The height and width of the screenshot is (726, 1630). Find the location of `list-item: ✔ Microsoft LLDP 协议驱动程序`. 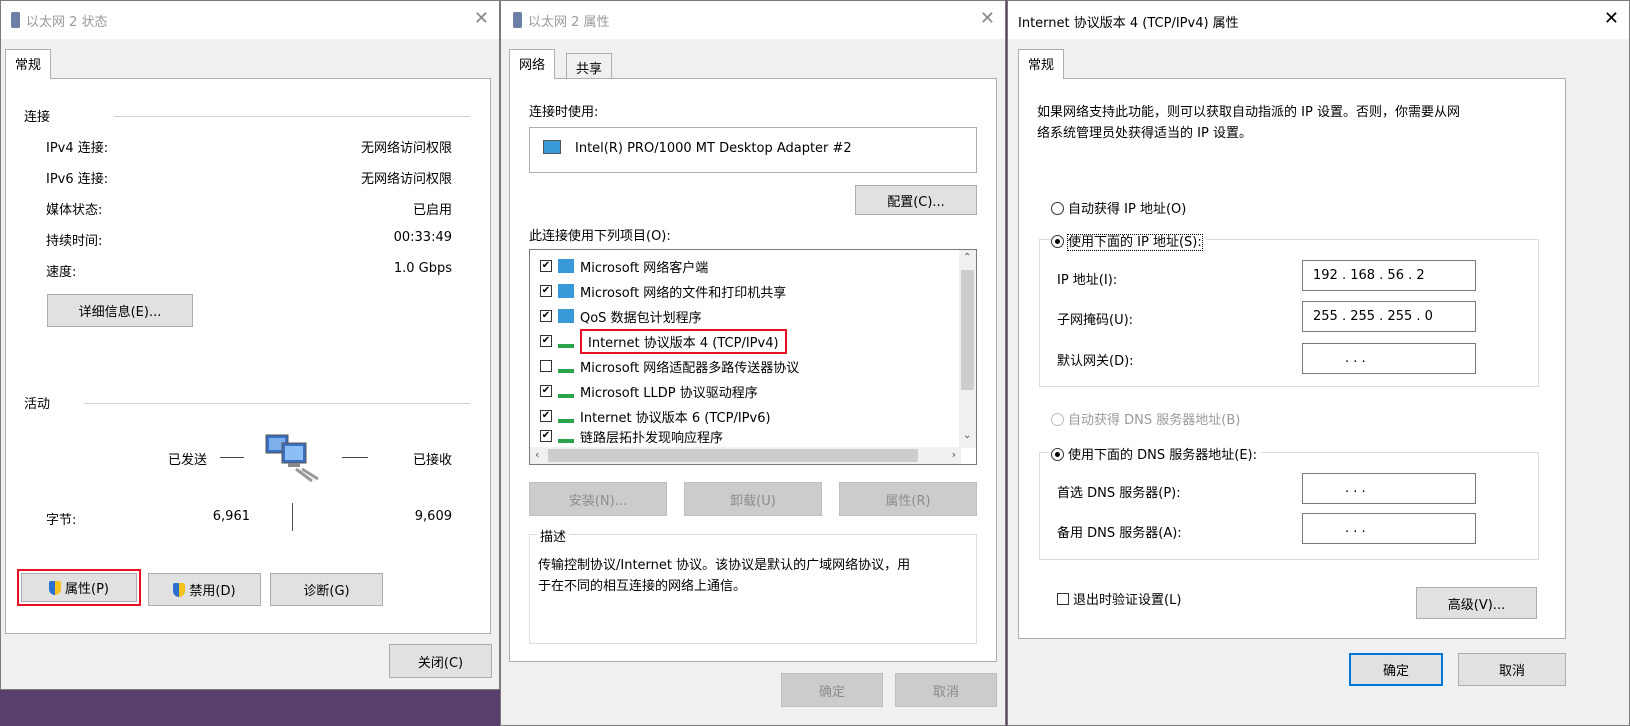

list-item: ✔ Microsoft LLDP 协议驱动程序 is located at coordinates (649, 391).